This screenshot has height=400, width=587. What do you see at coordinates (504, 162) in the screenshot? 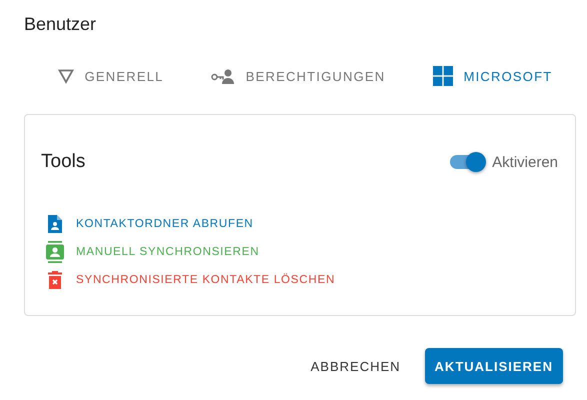
I see `toggle-switch: Aktivieren` at bounding box center [504, 162].